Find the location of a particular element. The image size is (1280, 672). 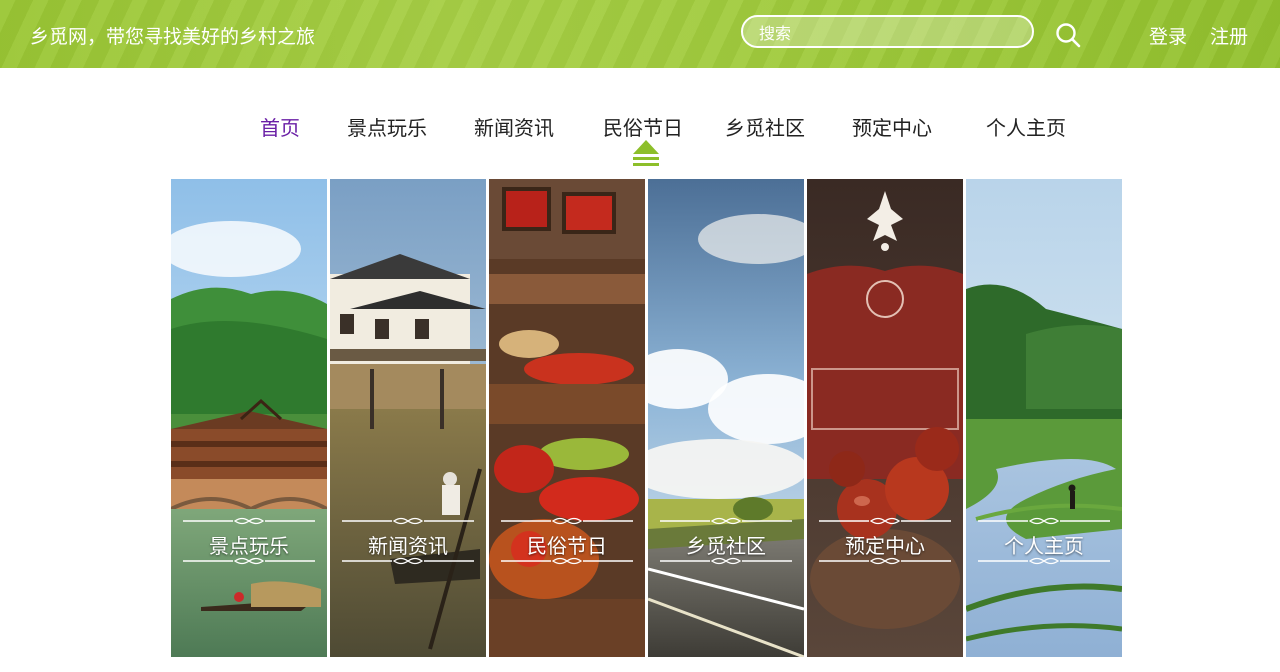

search-icon is located at coordinates (1068, 35).